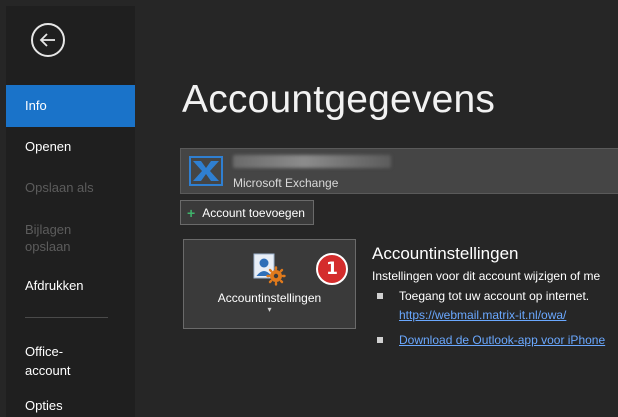  I want to click on nav-item-openen: Openen, so click(70, 147).